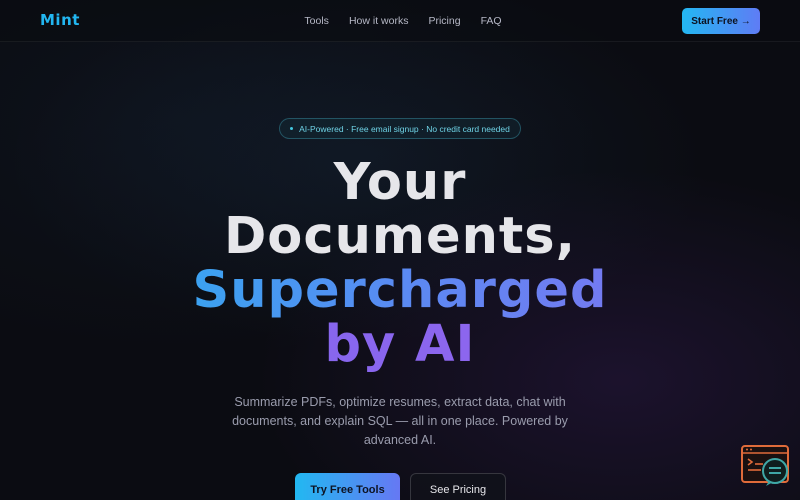 The width and height of the screenshot is (800, 500). I want to click on try-free-tools-button: Try Free Tools, so click(347, 486).